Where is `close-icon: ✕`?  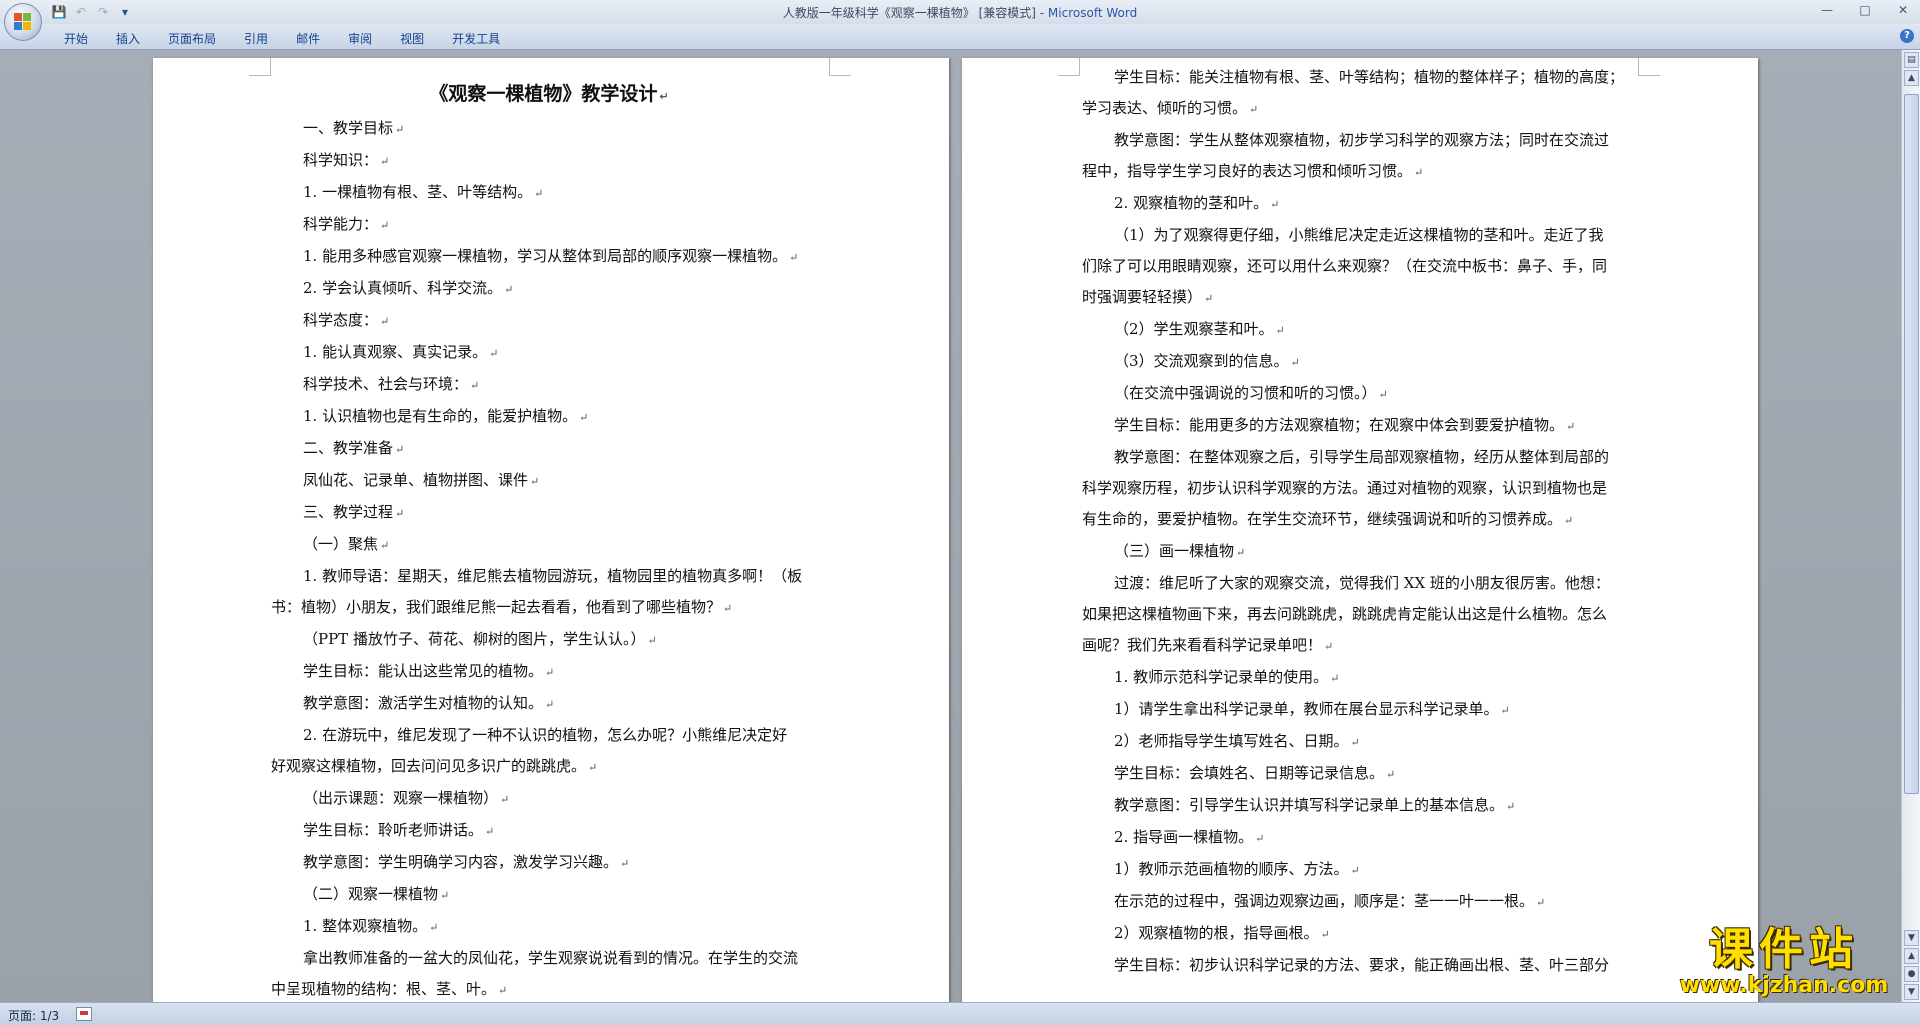 close-icon: ✕ is located at coordinates (1903, 10).